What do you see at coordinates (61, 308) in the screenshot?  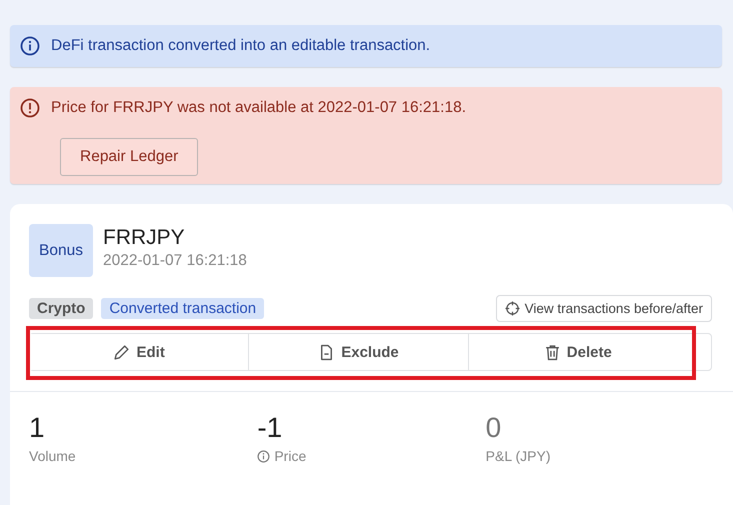 I see `tag: Crypto` at bounding box center [61, 308].